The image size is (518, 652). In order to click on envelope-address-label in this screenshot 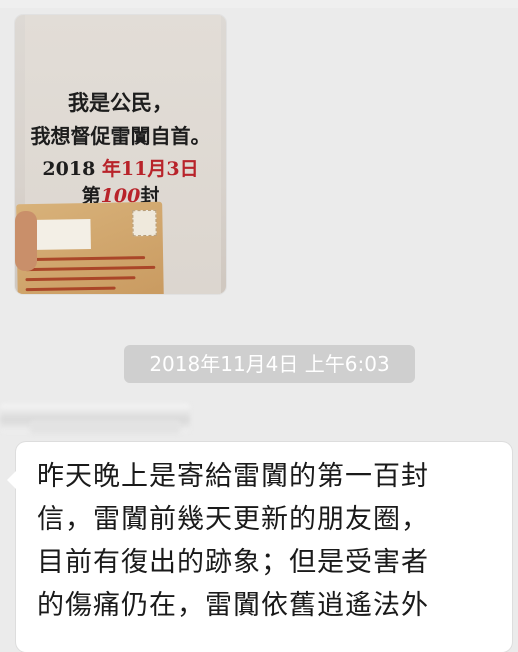, I will do `click(63, 234)`.